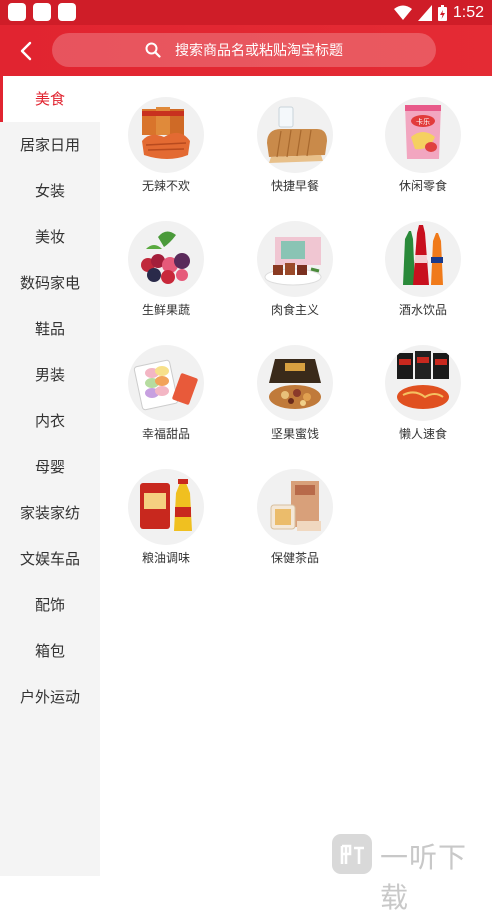 Image resolution: width=492 pixels, height=916 pixels. What do you see at coordinates (50, 99) in the screenshot?
I see `sidebar-item-food: 美食` at bounding box center [50, 99].